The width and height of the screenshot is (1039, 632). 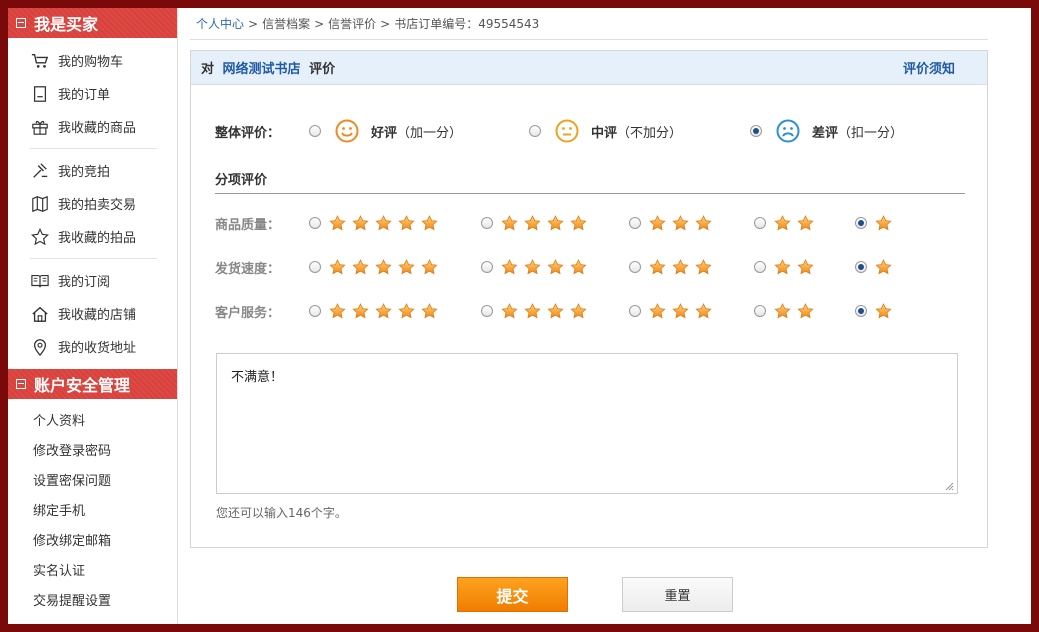 I want to click on shop-name-link: 网络测试书店, so click(x=262, y=69).